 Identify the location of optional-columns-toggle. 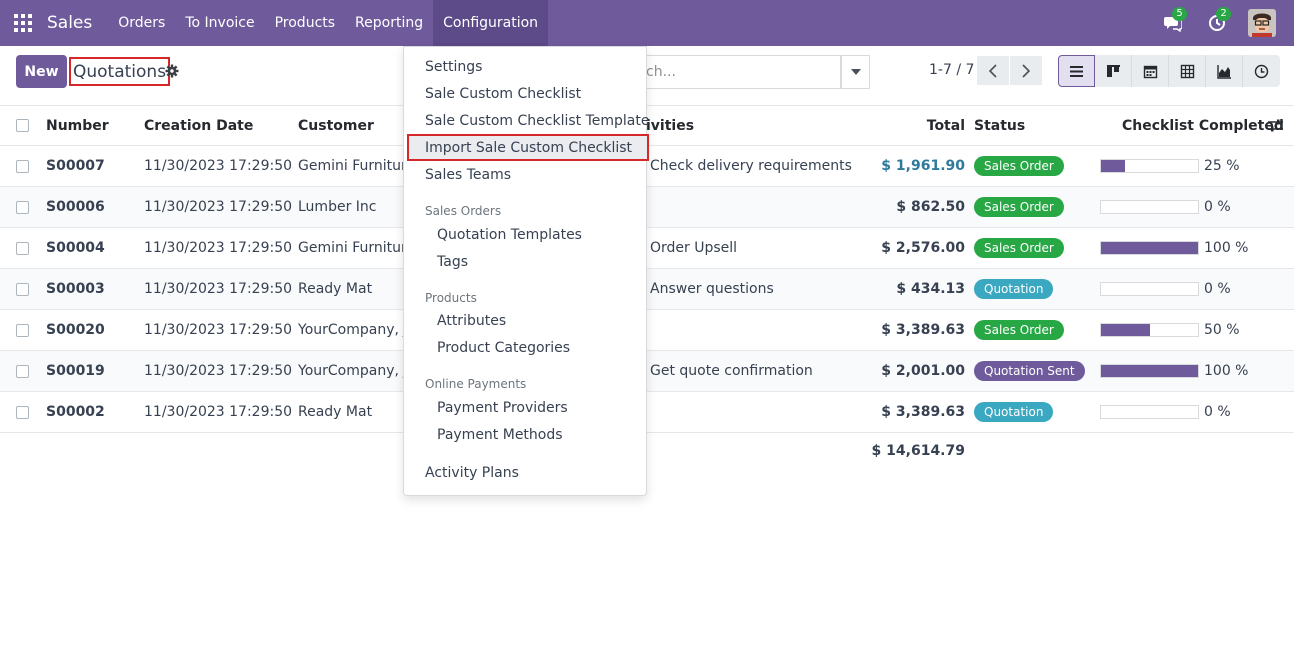
(1275, 125).